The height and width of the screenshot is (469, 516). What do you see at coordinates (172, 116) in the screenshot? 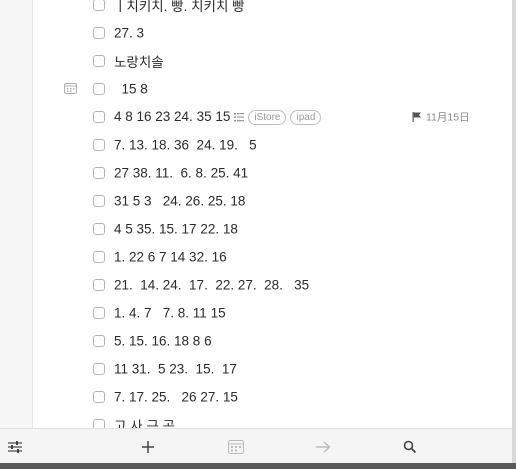
I see `task-title: 4 8 16 23 24. 35 15` at bounding box center [172, 116].